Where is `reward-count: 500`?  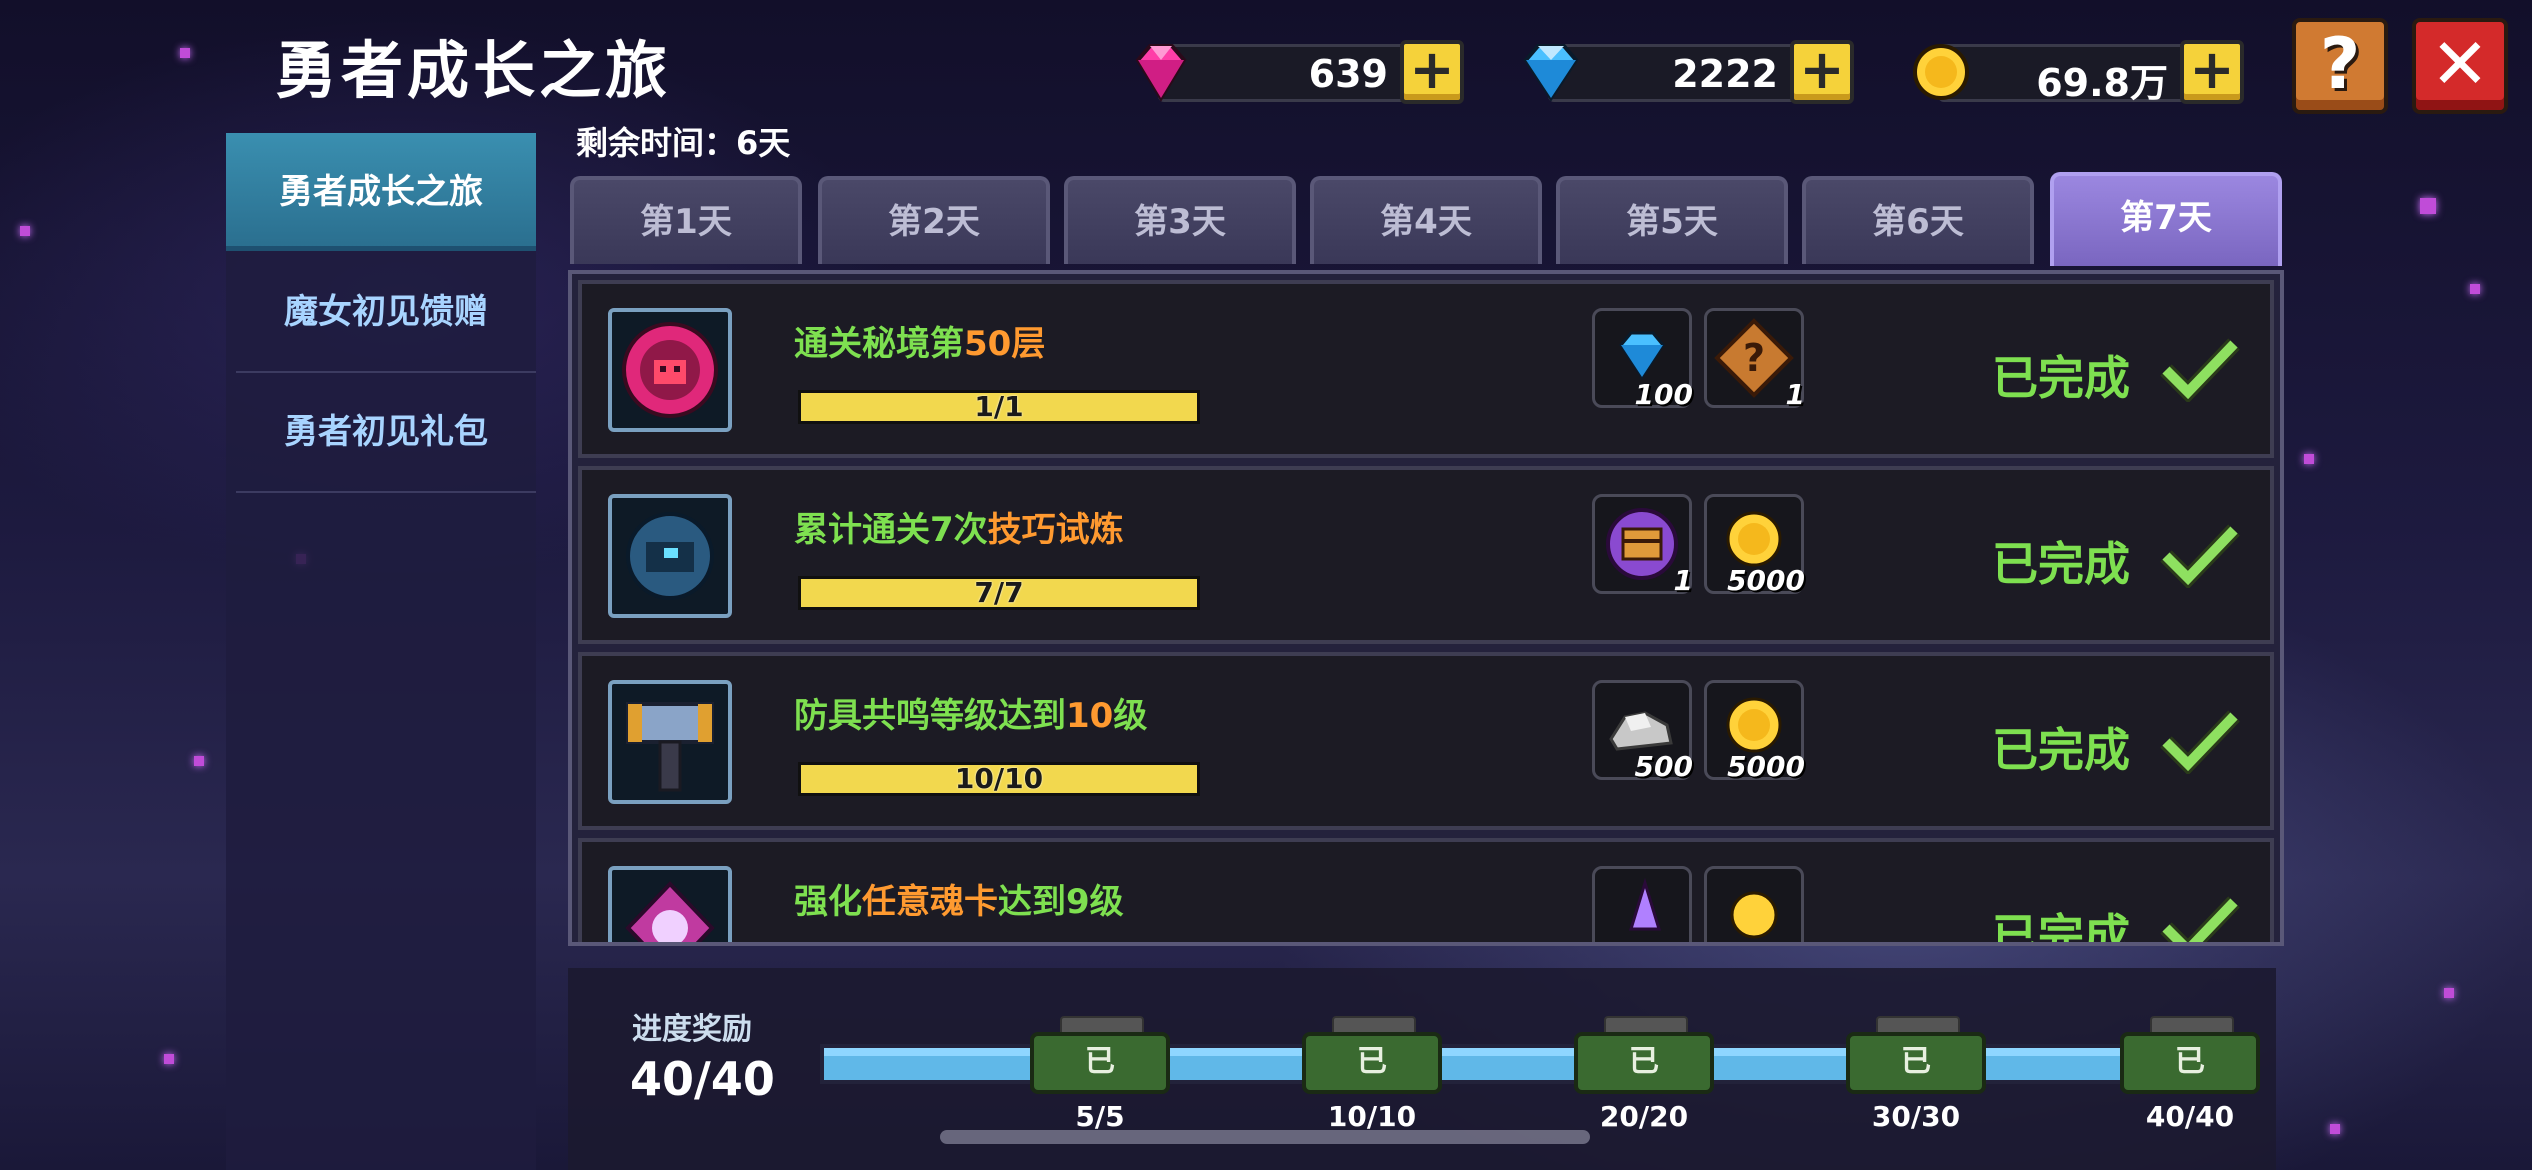
reward-count: 500 is located at coordinates (1663, 766).